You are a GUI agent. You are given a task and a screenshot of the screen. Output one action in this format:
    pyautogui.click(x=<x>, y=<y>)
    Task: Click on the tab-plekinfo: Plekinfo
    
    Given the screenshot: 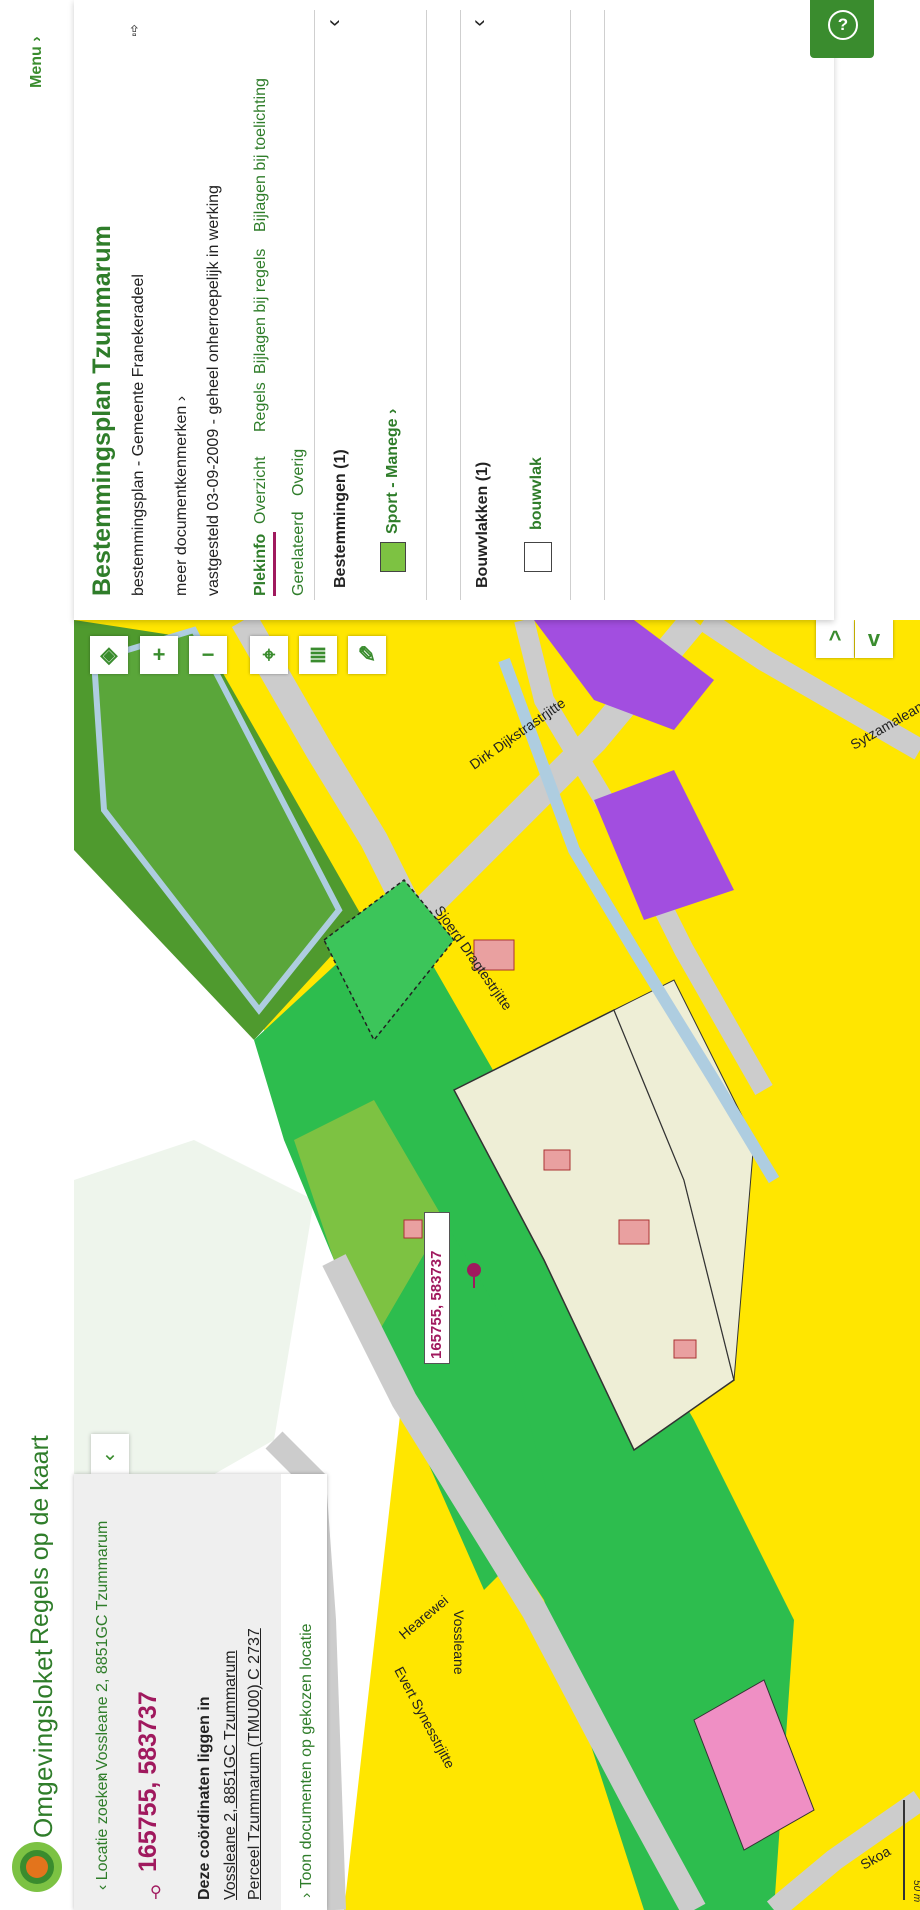 What is the action you would take?
    pyautogui.click(x=261, y=565)
    